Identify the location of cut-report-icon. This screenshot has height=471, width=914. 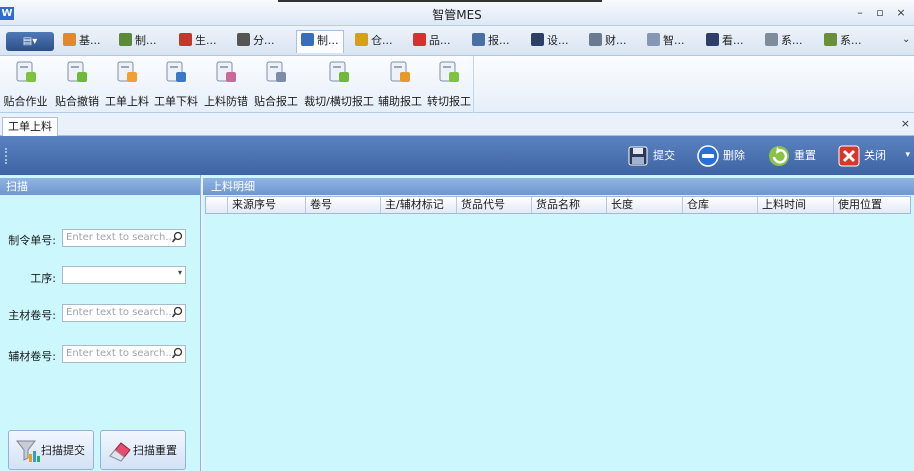
(339, 71).